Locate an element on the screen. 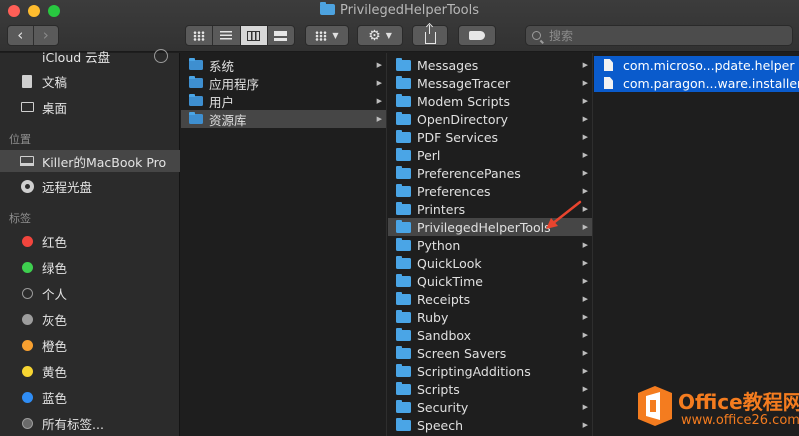 Image resolution: width=799 pixels, height=436 pixels. file-item-selected: com.microso...pdate.helper is located at coordinates (696, 65).